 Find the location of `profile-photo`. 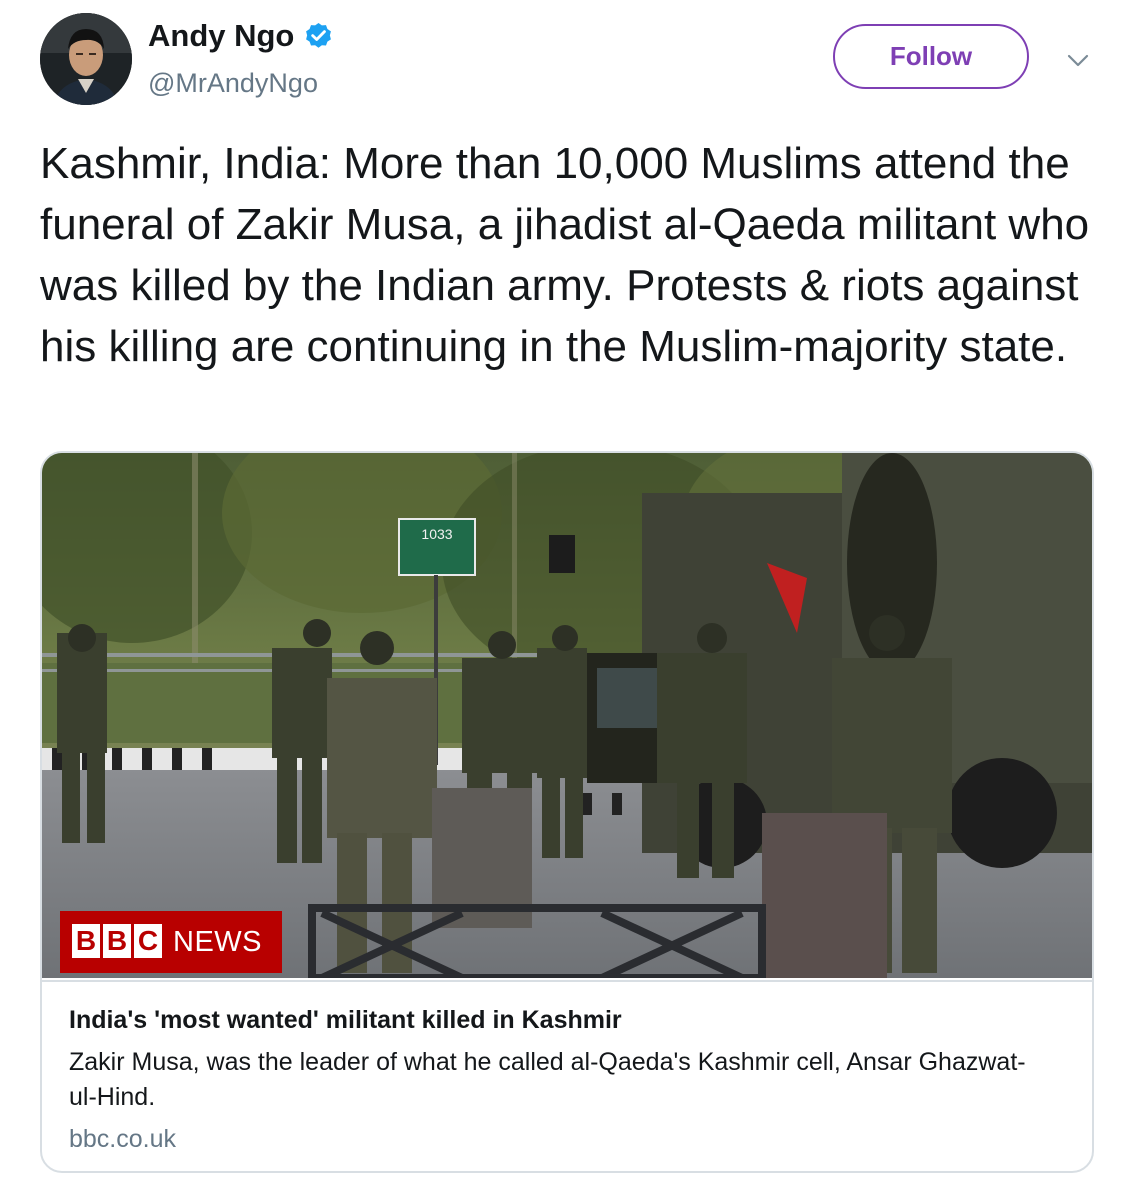

profile-photo is located at coordinates (86, 59).